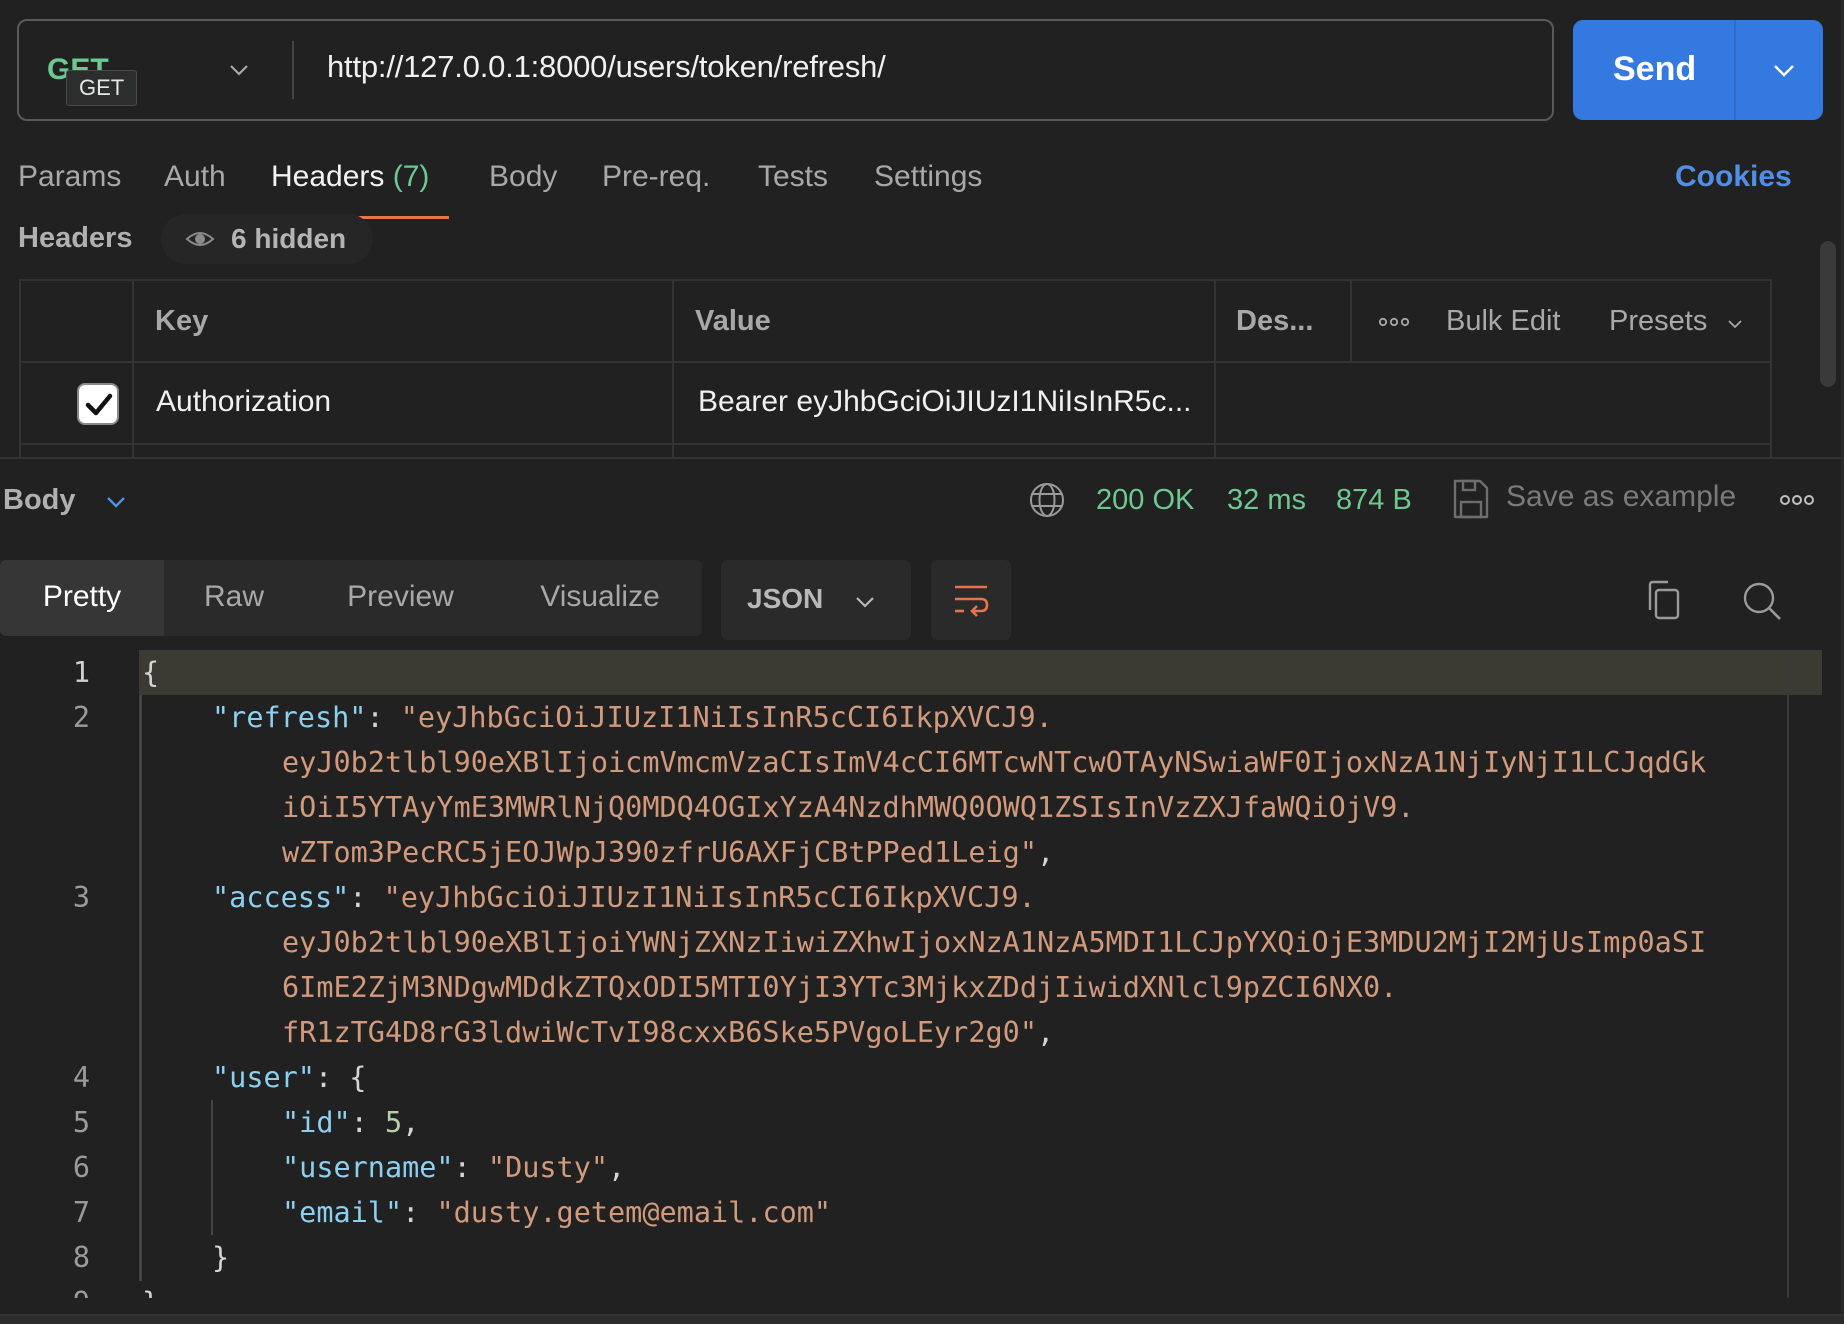 The image size is (1844, 1324). What do you see at coordinates (316, 1122) in the screenshot?
I see `json-key: "id"` at bounding box center [316, 1122].